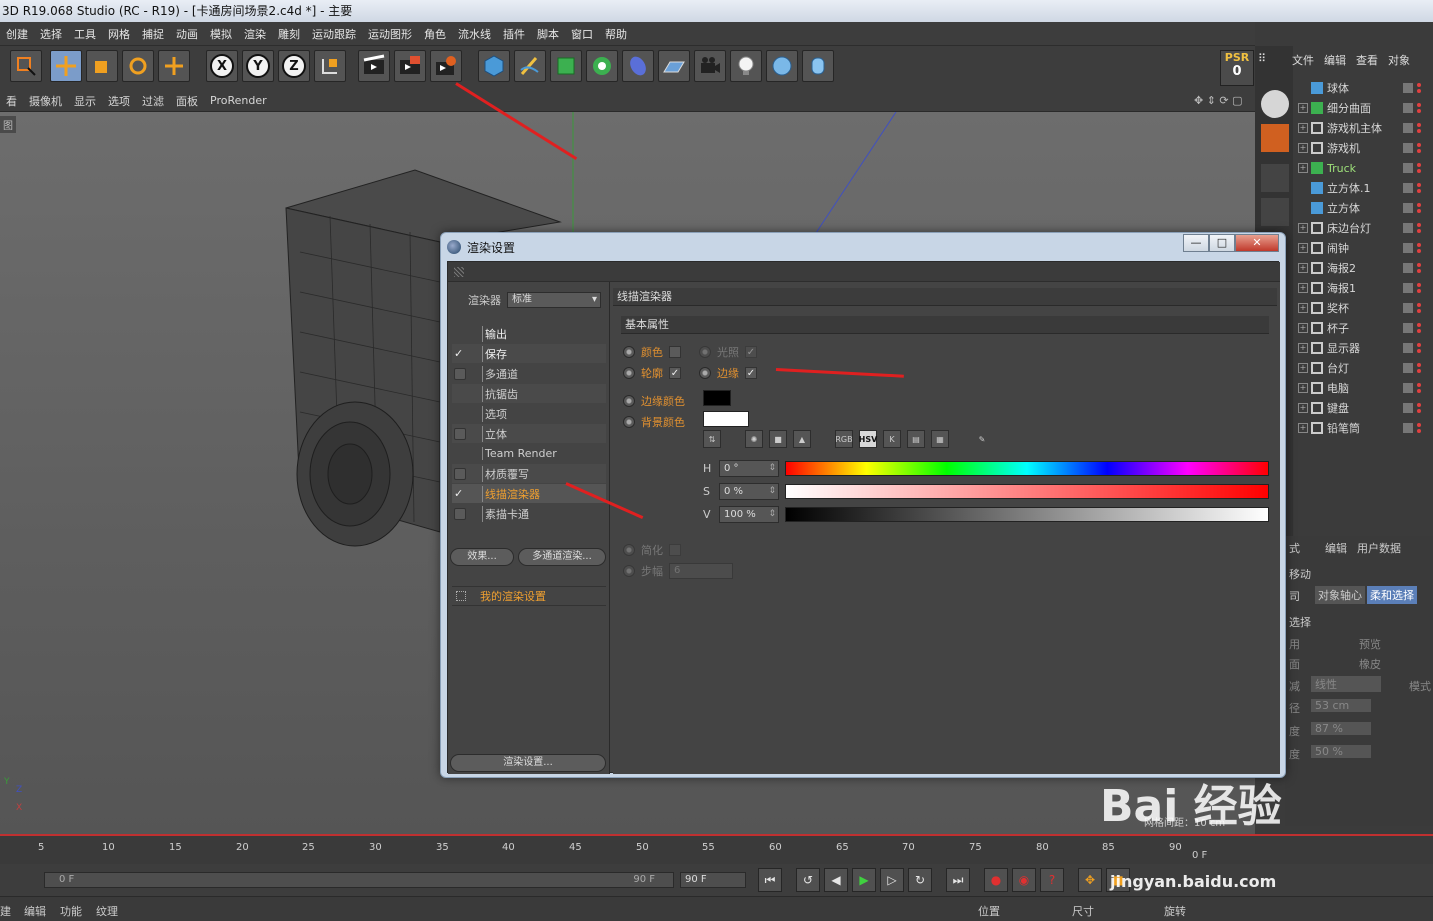 This screenshot has height=921, width=1433. What do you see at coordinates (529, 493) in the screenshot?
I see `nav-item-cel-renderer: ✓ 线描渲染器` at bounding box center [529, 493].